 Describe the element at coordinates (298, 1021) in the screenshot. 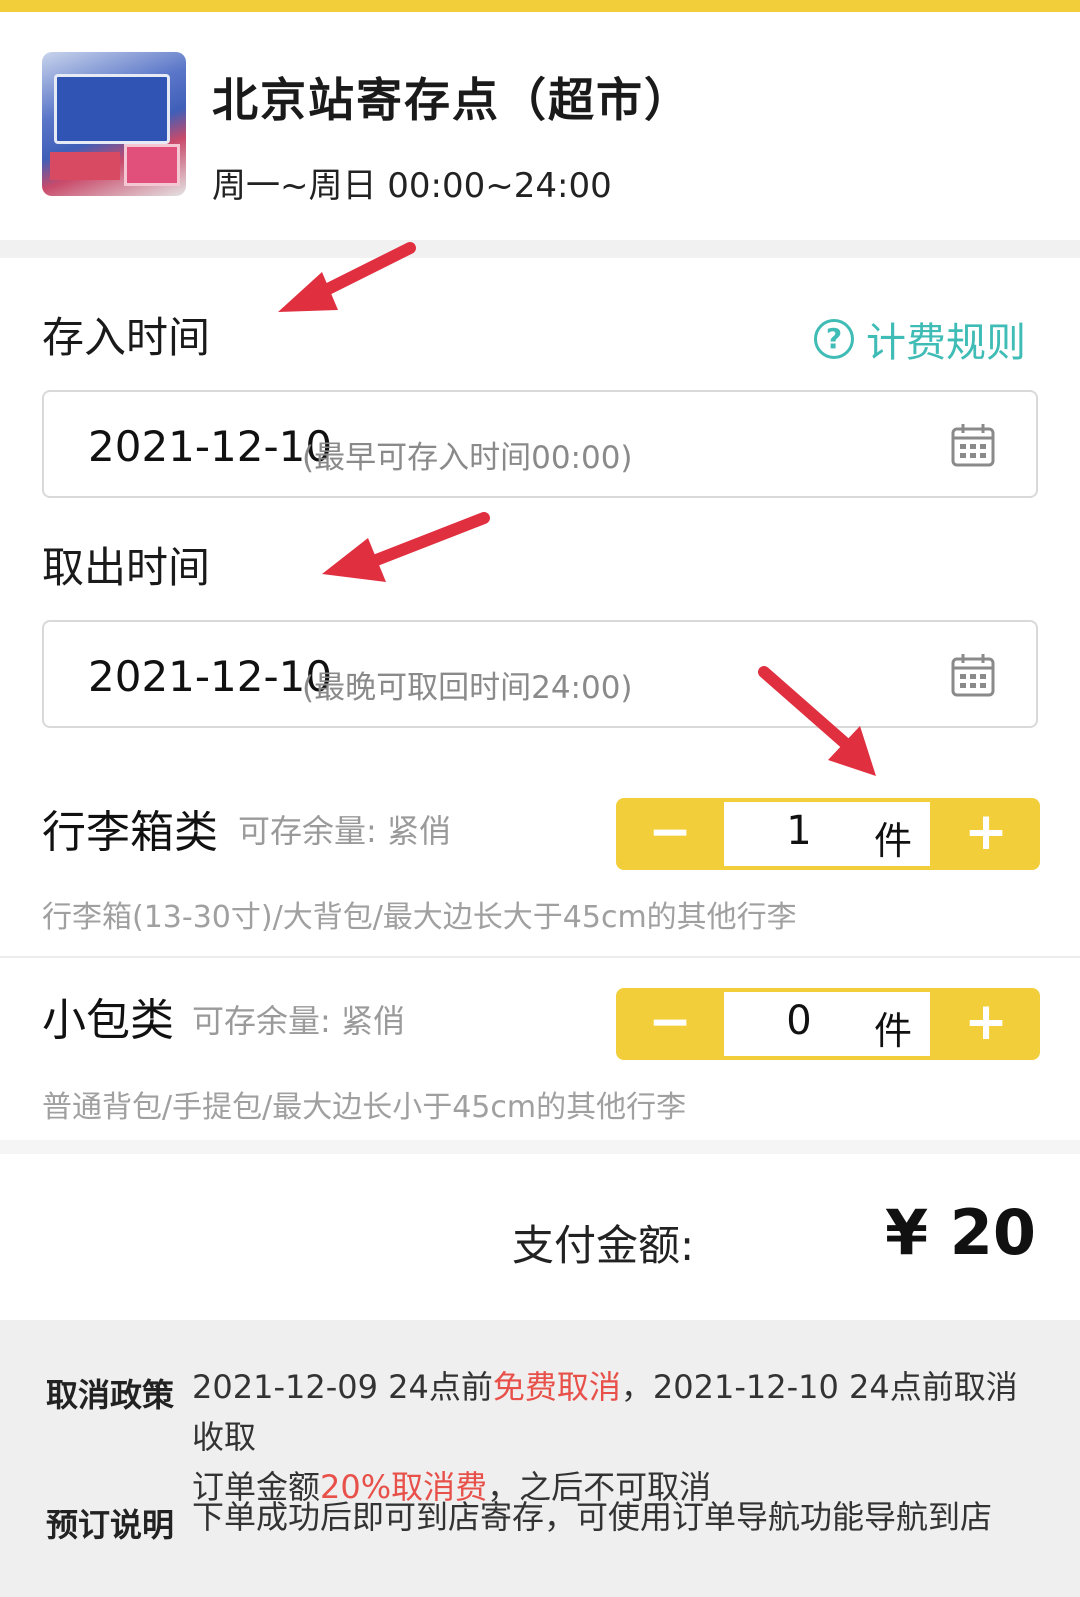

I see `luggage-smallbag-availability: 可存余量: 紧俏` at that location.